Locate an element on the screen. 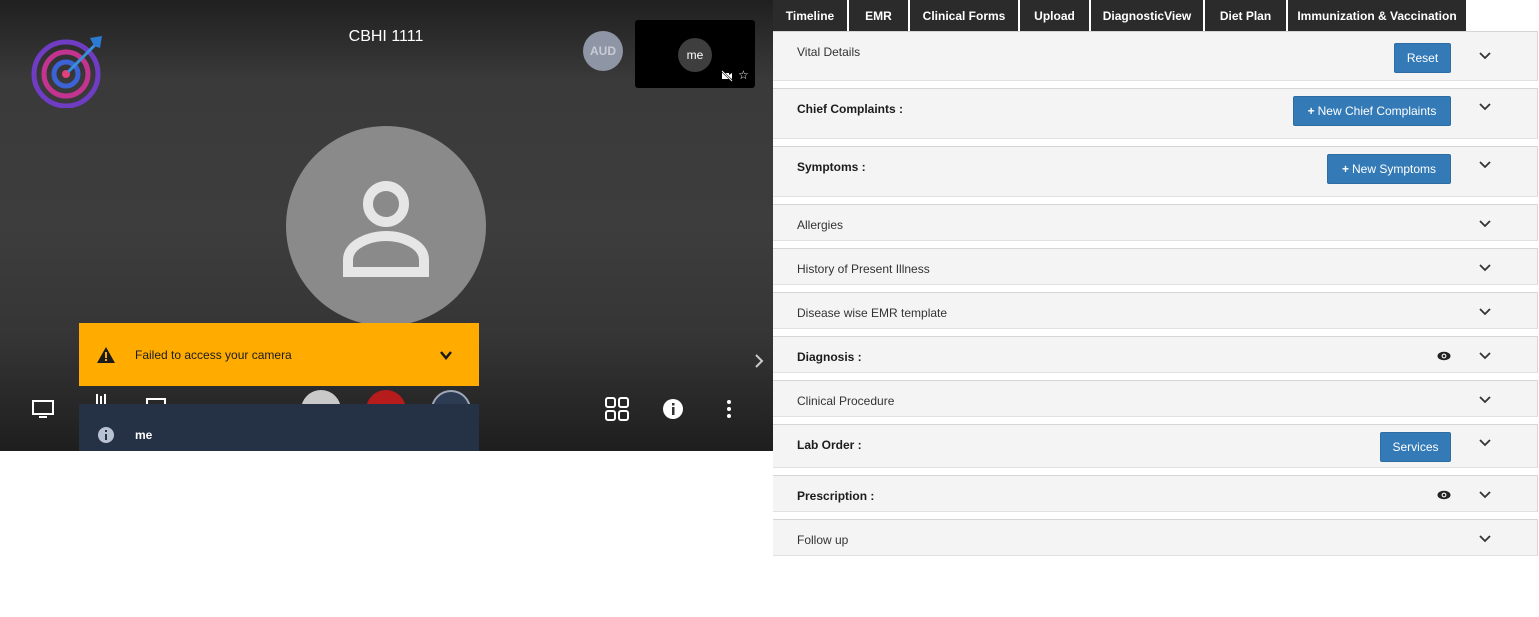  person-icon is located at coordinates (386, 229).